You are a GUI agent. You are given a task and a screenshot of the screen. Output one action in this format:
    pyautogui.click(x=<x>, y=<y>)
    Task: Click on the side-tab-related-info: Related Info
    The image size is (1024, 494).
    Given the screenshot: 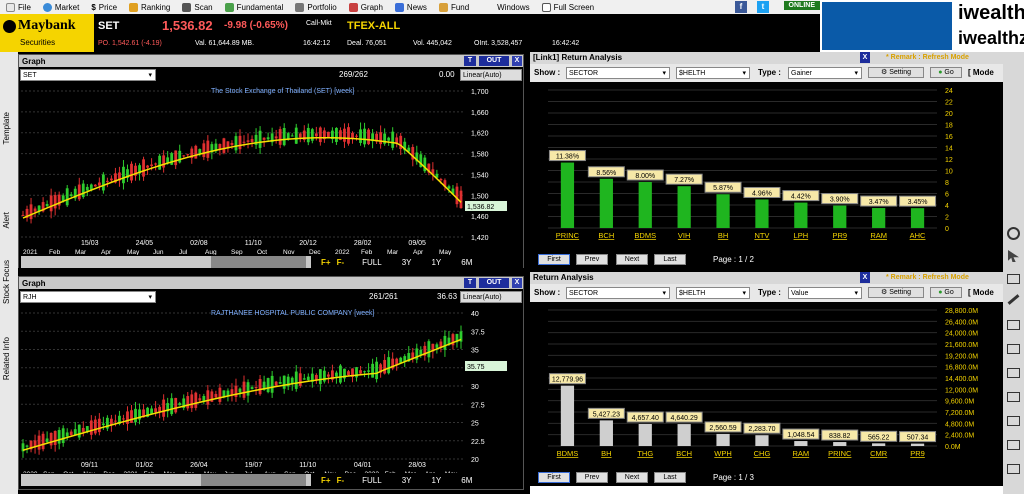 What is the action you would take?
    pyautogui.click(x=6, y=358)
    